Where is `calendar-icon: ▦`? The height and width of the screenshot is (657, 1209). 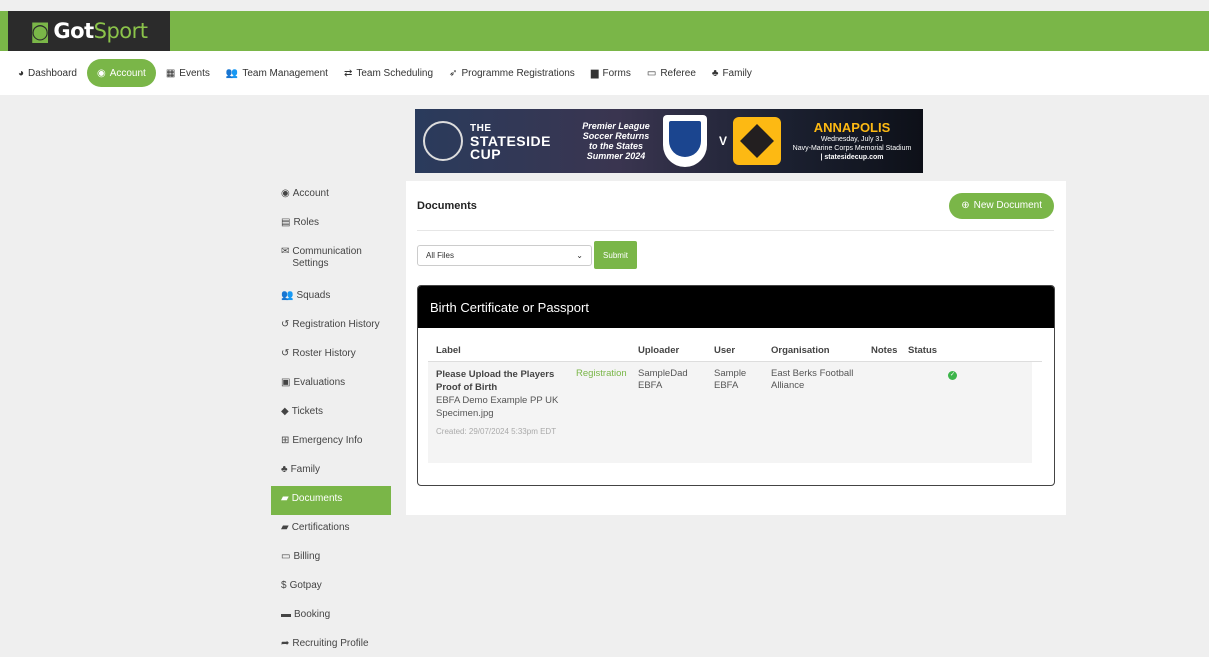 calendar-icon: ▦ is located at coordinates (170, 73).